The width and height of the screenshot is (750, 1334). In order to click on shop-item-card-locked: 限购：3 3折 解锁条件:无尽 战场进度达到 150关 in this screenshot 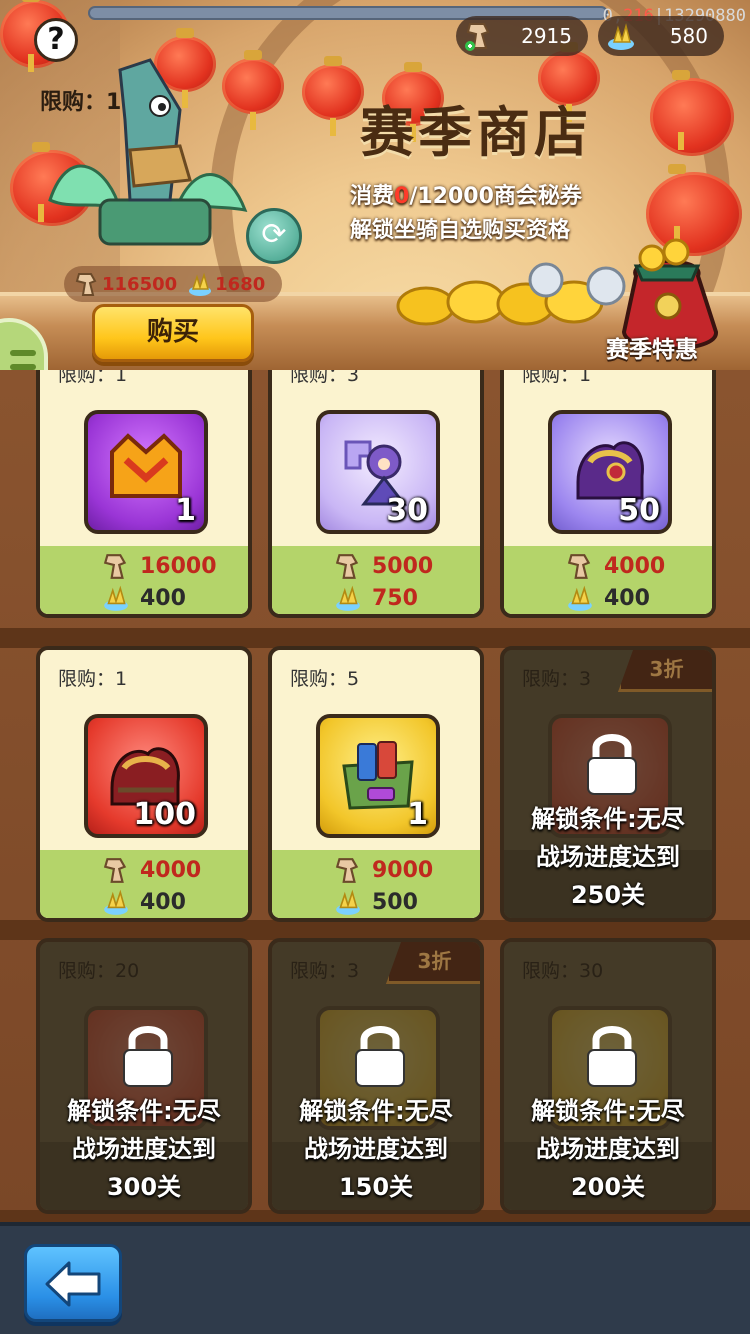, I will do `click(376, 1076)`.